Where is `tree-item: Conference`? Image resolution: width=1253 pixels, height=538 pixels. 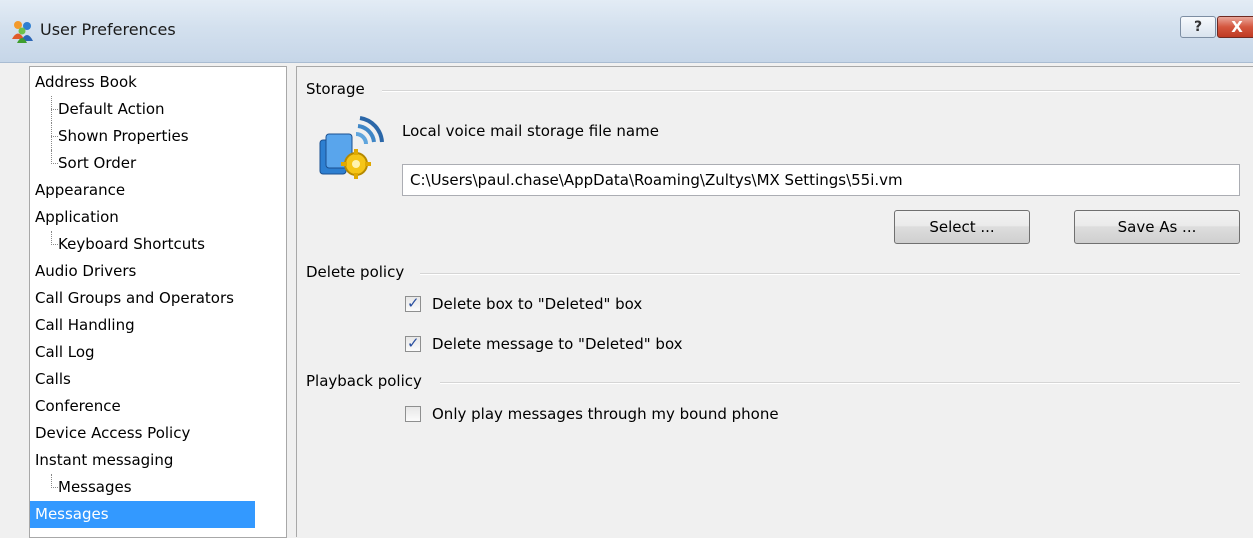
tree-item: Conference is located at coordinates (142, 406).